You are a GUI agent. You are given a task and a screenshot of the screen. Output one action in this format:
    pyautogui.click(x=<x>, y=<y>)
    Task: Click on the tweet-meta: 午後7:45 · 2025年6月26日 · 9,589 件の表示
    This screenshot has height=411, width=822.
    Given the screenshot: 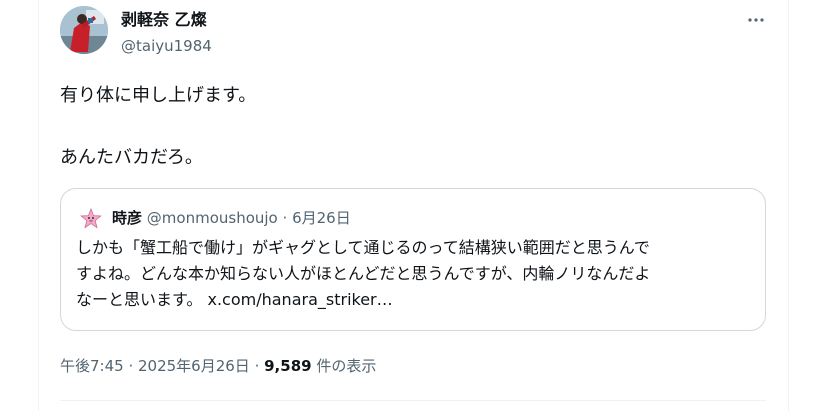 What is the action you would take?
    pyautogui.click(x=218, y=366)
    